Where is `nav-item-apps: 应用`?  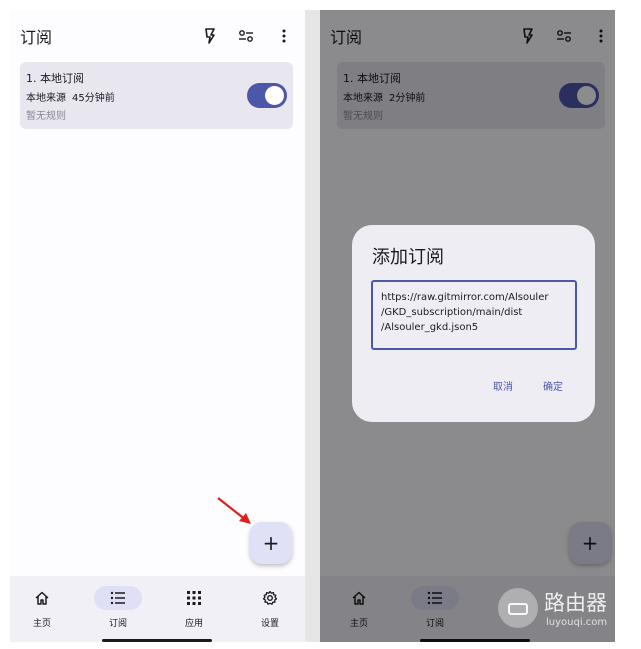
nav-item-apps: 应用 is located at coordinates (194, 609).